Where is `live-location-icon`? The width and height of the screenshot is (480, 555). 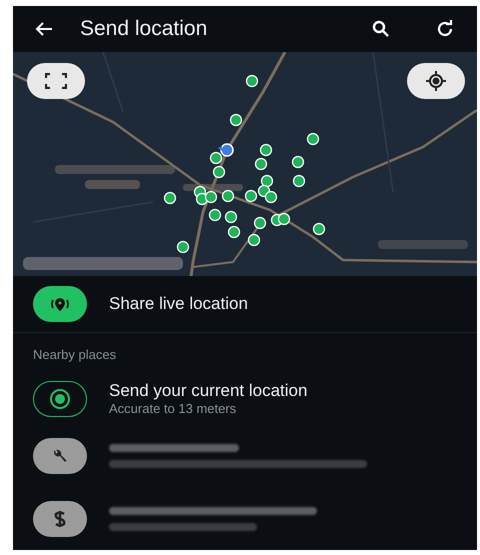 live-location-icon is located at coordinates (60, 304).